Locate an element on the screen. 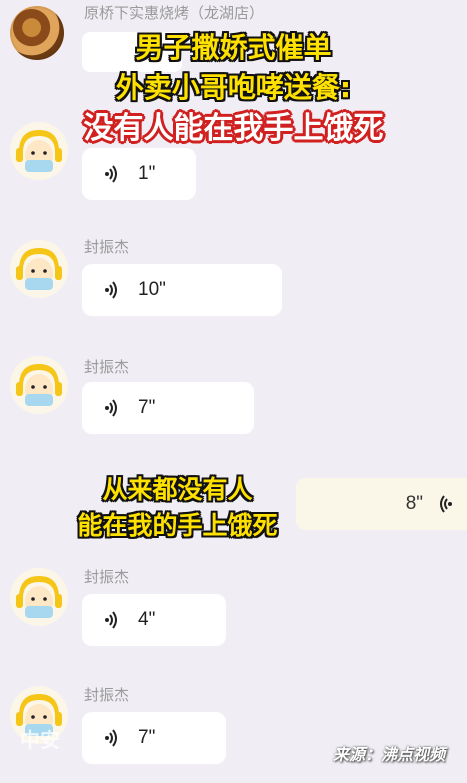 Image resolution: width=467 pixels, height=783 pixels. voice-message: 1" is located at coordinates (139, 174).